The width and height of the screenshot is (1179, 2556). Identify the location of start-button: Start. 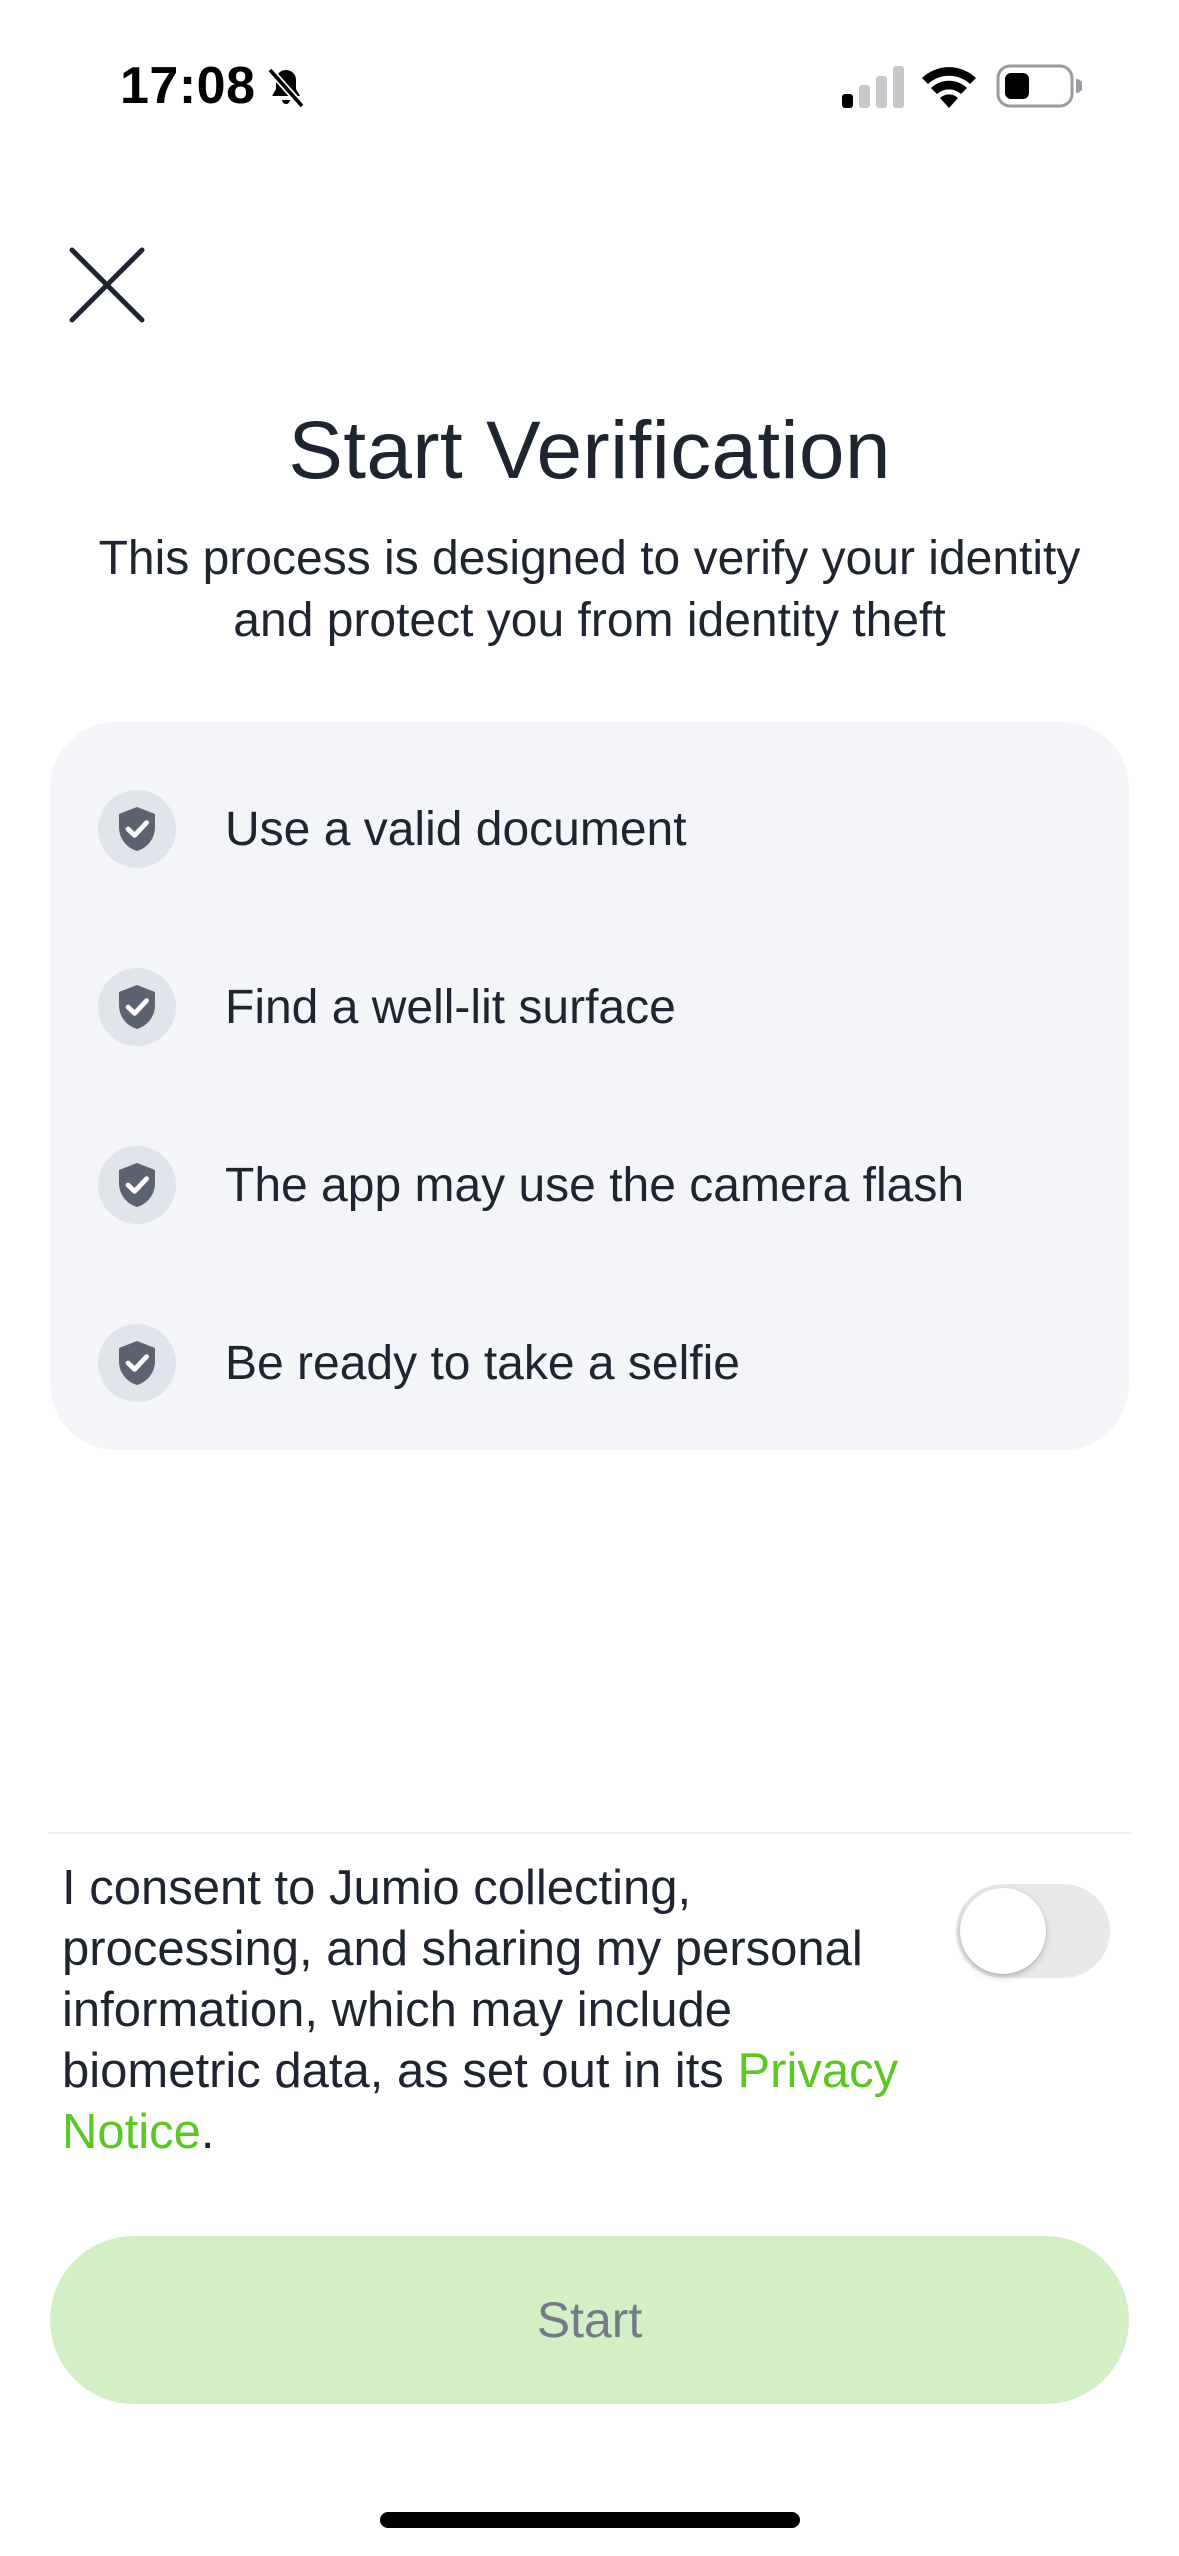
(589, 2320).